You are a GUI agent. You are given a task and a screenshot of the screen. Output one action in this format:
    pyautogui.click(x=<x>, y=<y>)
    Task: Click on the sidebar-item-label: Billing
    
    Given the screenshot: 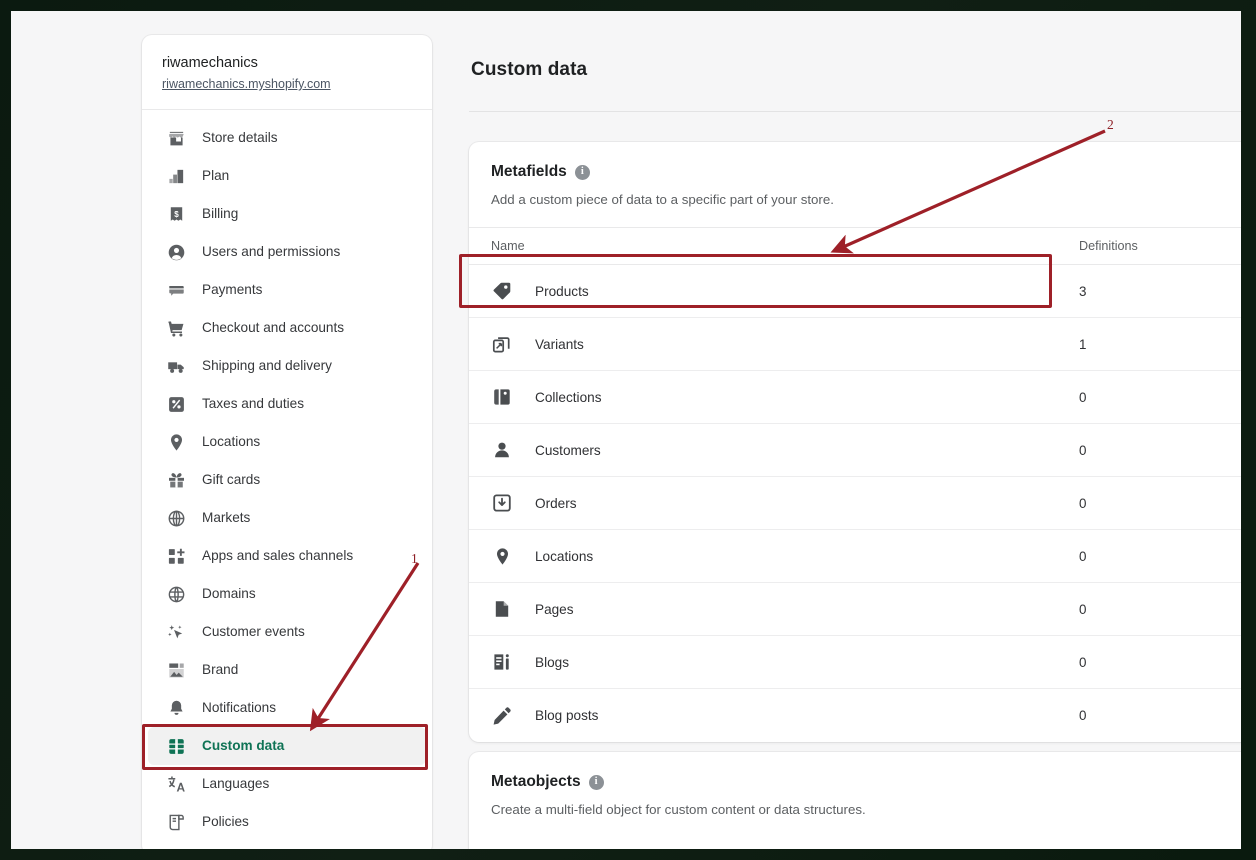 What is the action you would take?
    pyautogui.click(x=220, y=213)
    